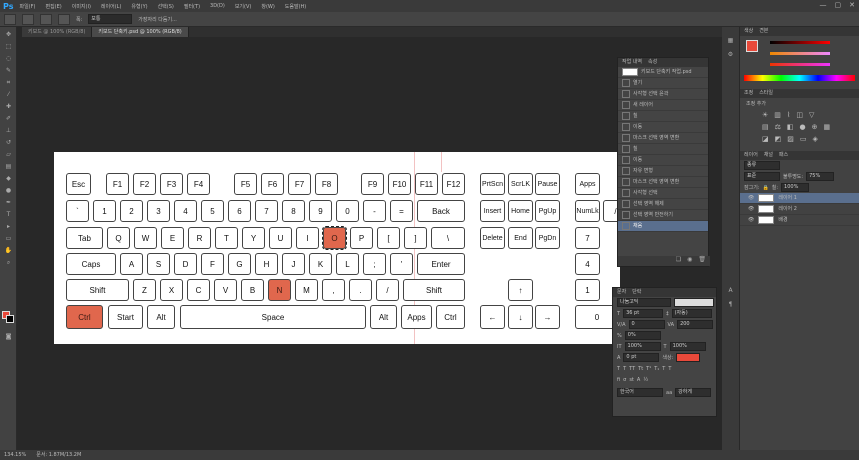 Image resolution: width=859 pixels, height=460 pixels. I want to click on balance-icon: ⚖, so click(778, 127).